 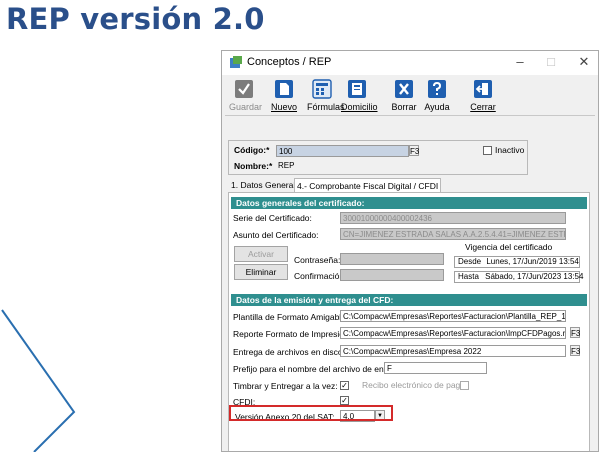 What do you see at coordinates (404, 107) in the screenshot?
I see `borrar-label: Borrar` at bounding box center [404, 107].